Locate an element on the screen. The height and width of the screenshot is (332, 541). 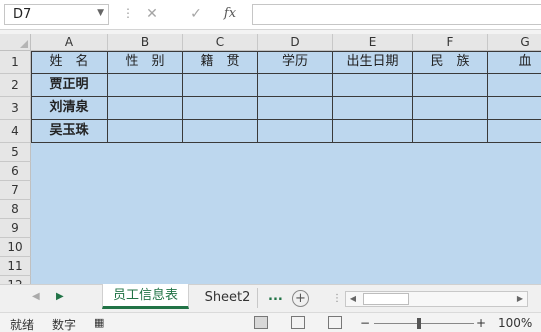
scrollbar-thumb is located at coordinates (386, 299).